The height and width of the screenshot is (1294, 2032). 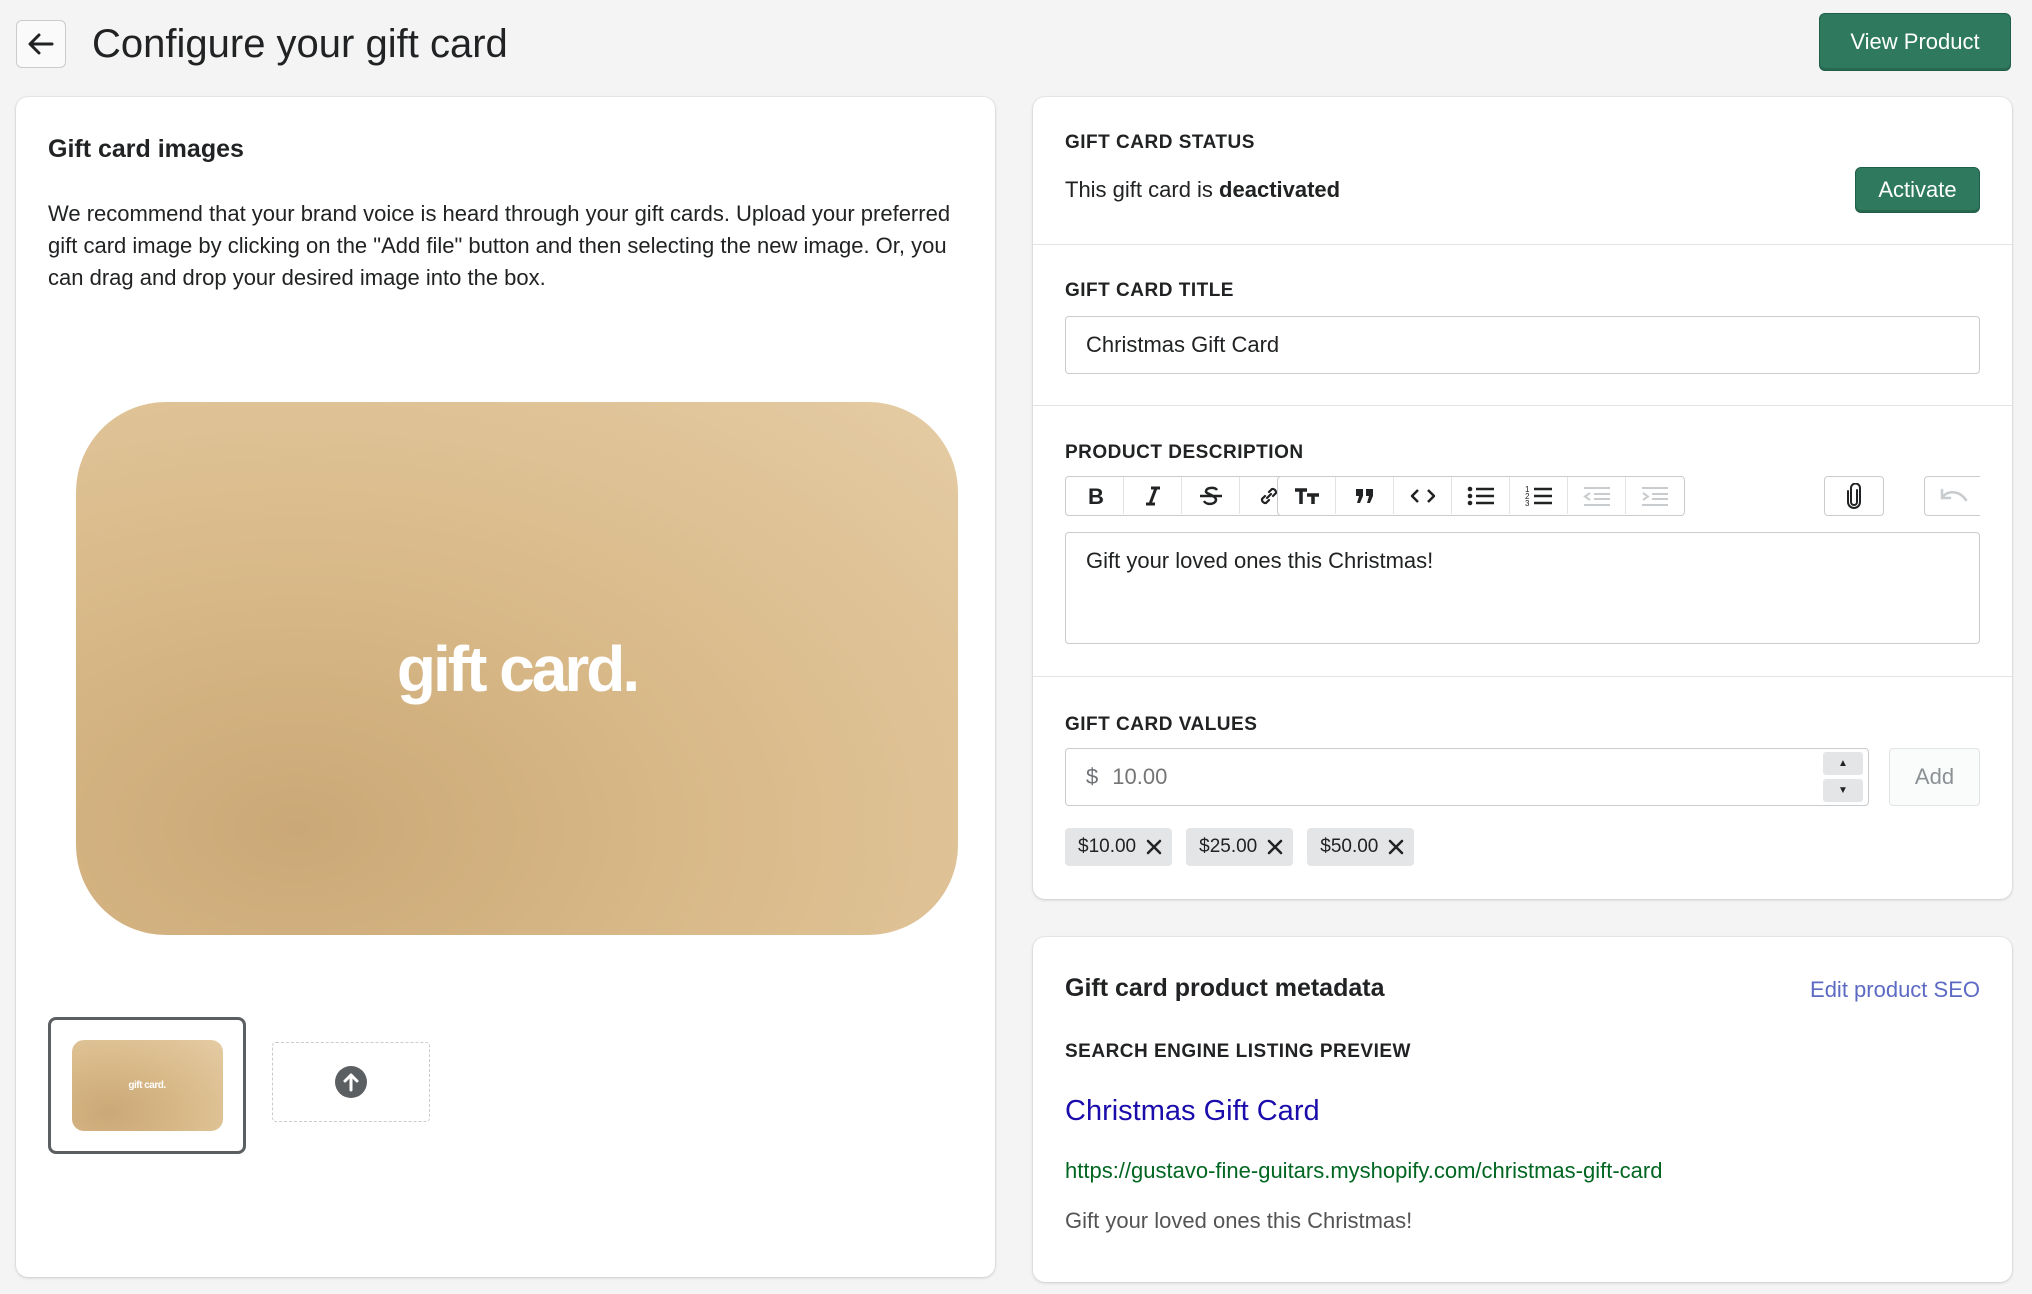 I want to click on value-tag: $10.00, so click(x=1119, y=847).